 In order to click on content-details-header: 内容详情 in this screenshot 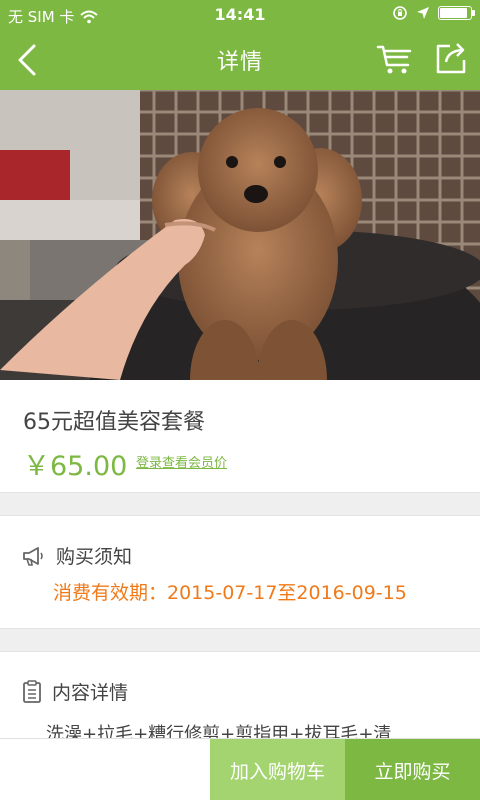, I will do `click(75, 691)`.